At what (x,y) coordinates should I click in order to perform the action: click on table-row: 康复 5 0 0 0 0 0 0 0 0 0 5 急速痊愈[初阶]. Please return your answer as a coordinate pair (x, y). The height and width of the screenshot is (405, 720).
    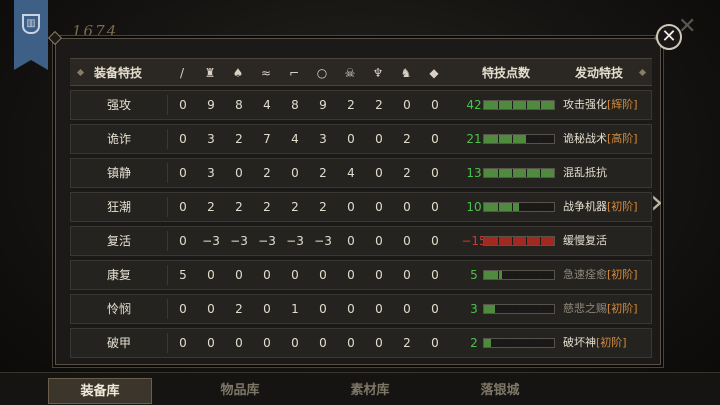
    Looking at the image, I should click on (361, 275).